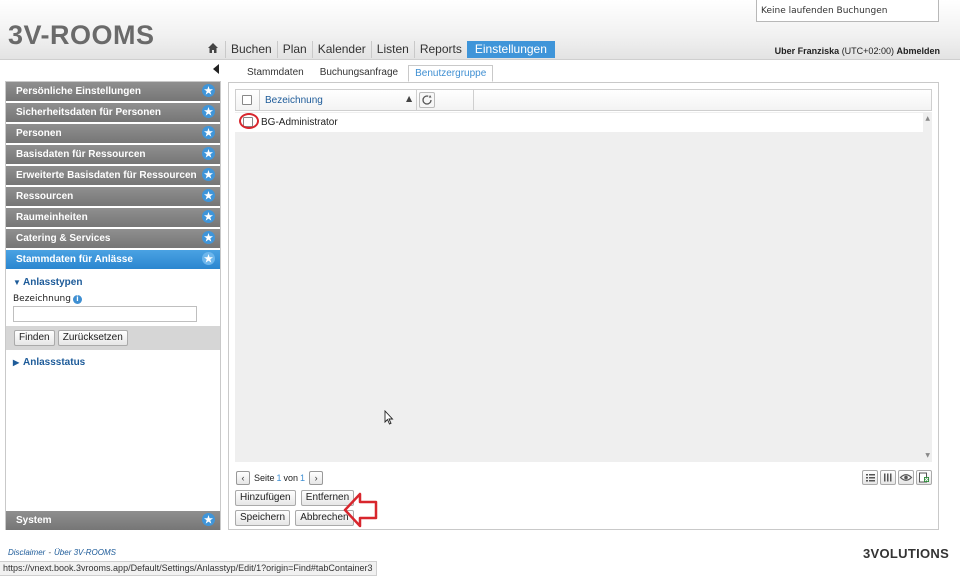  I want to click on pager-total: 1, so click(303, 478).